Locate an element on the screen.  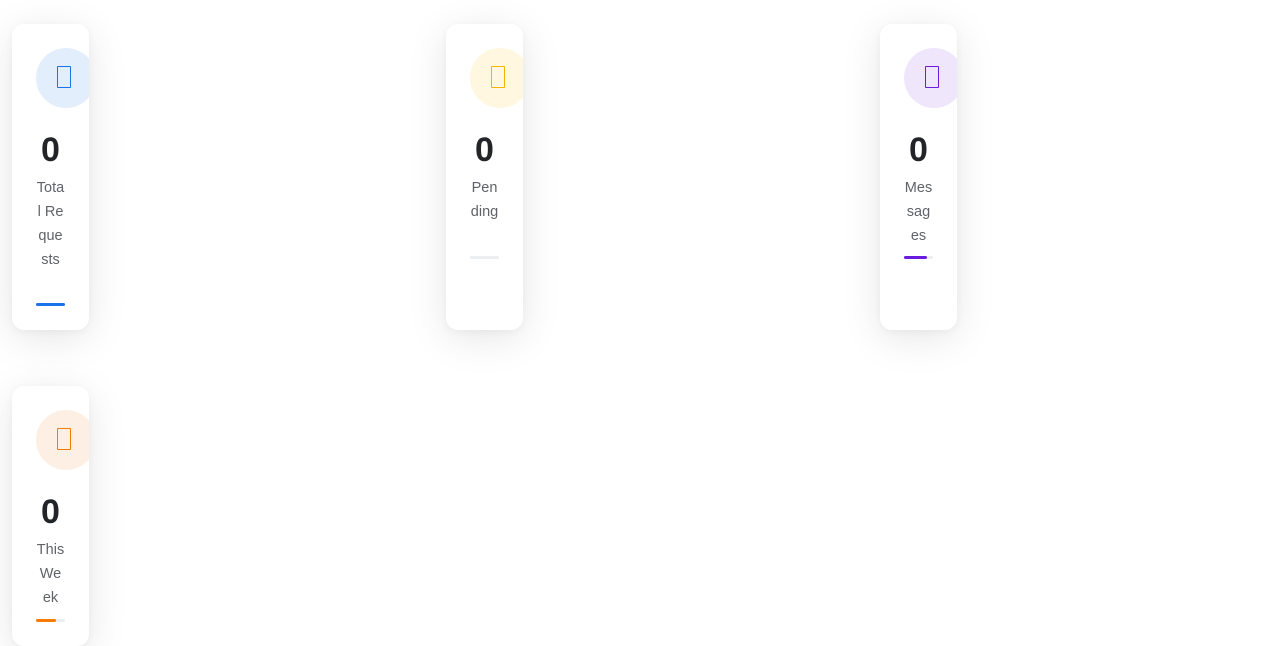
document-icon is located at coordinates (64, 77).